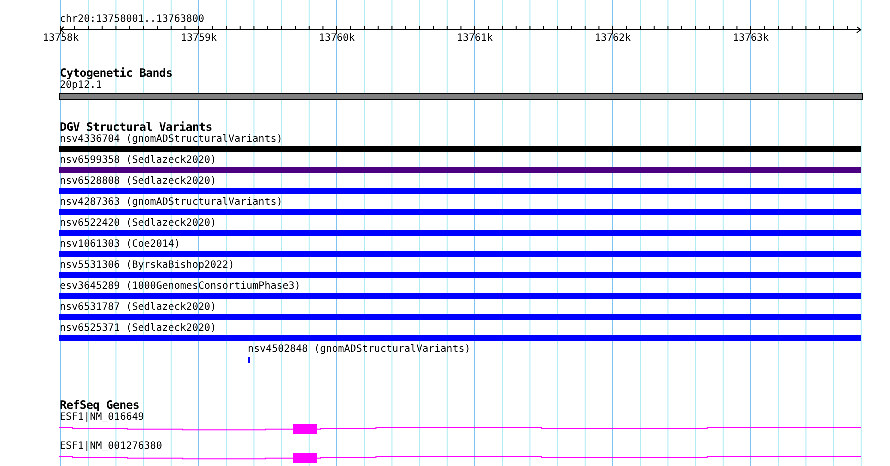 The image size is (890, 466). Describe the element at coordinates (147, 266) in the screenshot. I see `feature-label: nsv5531306 (ByrskaBishop2022)` at that location.